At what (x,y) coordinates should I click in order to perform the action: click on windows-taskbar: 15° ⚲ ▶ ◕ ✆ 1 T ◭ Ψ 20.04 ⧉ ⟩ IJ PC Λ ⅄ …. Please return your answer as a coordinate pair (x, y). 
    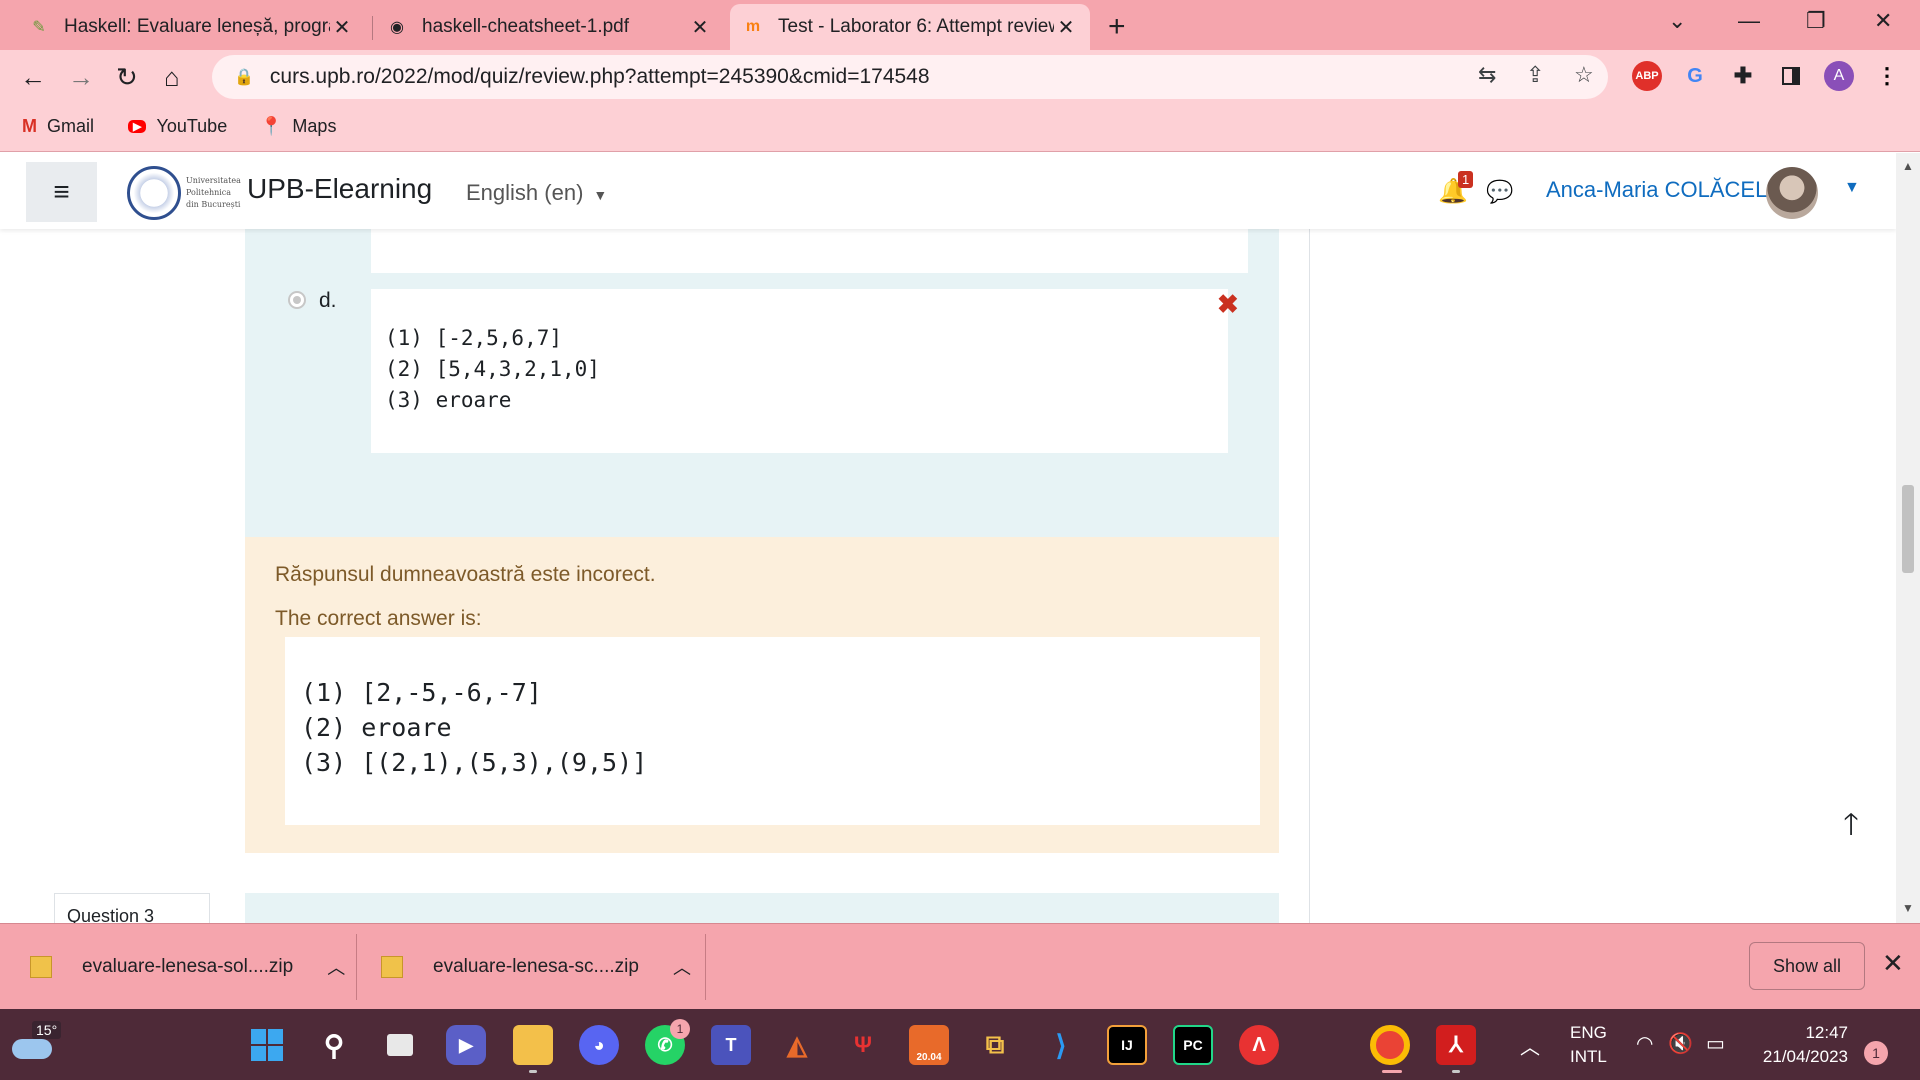
    Looking at the image, I should click on (960, 1044).